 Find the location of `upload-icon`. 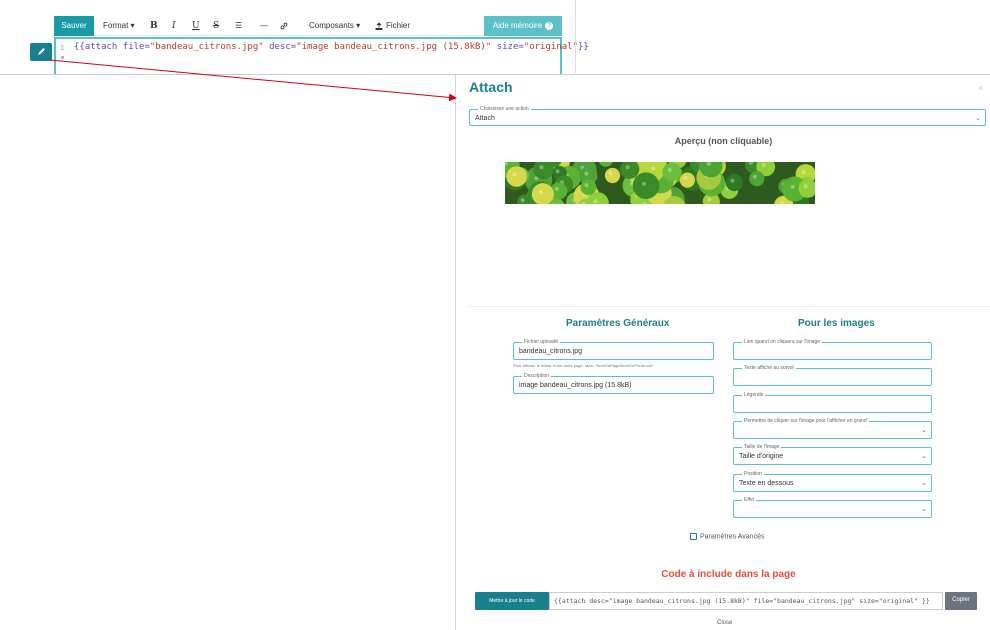

upload-icon is located at coordinates (379, 26).